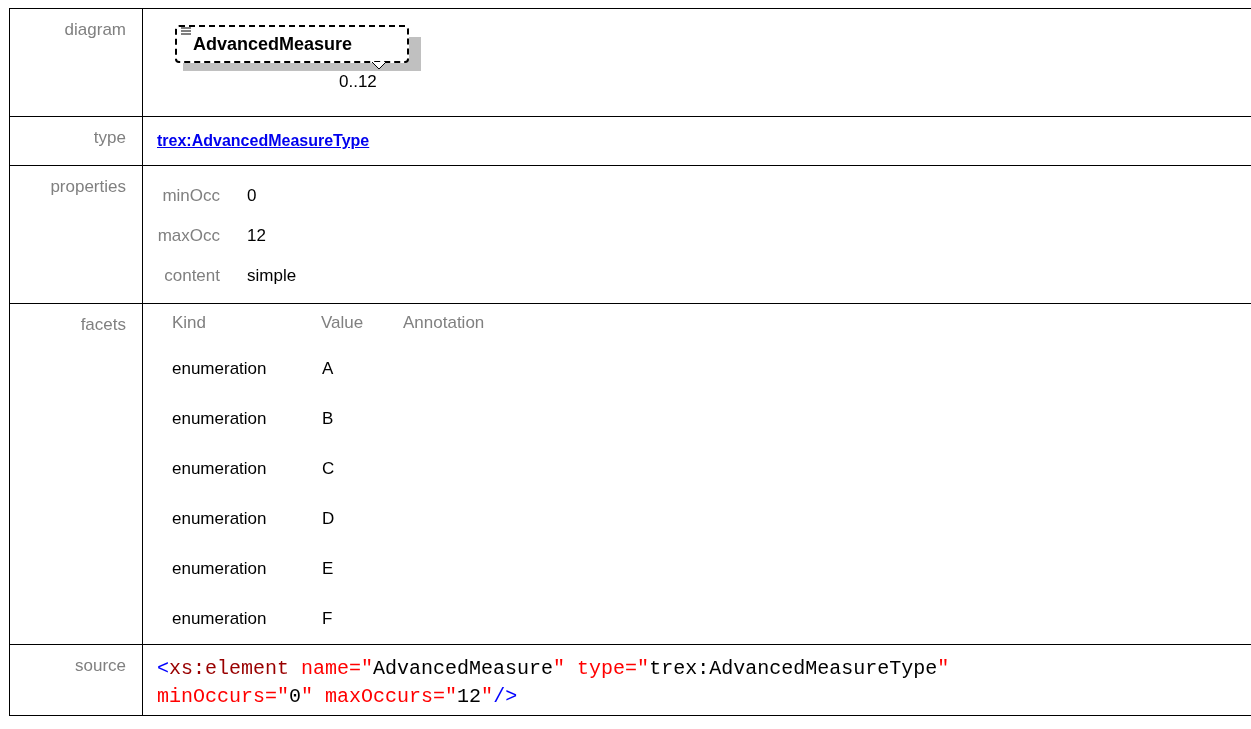 The height and width of the screenshot is (729, 1251). What do you see at coordinates (192, 275) in the screenshot?
I see `property-name: content` at bounding box center [192, 275].